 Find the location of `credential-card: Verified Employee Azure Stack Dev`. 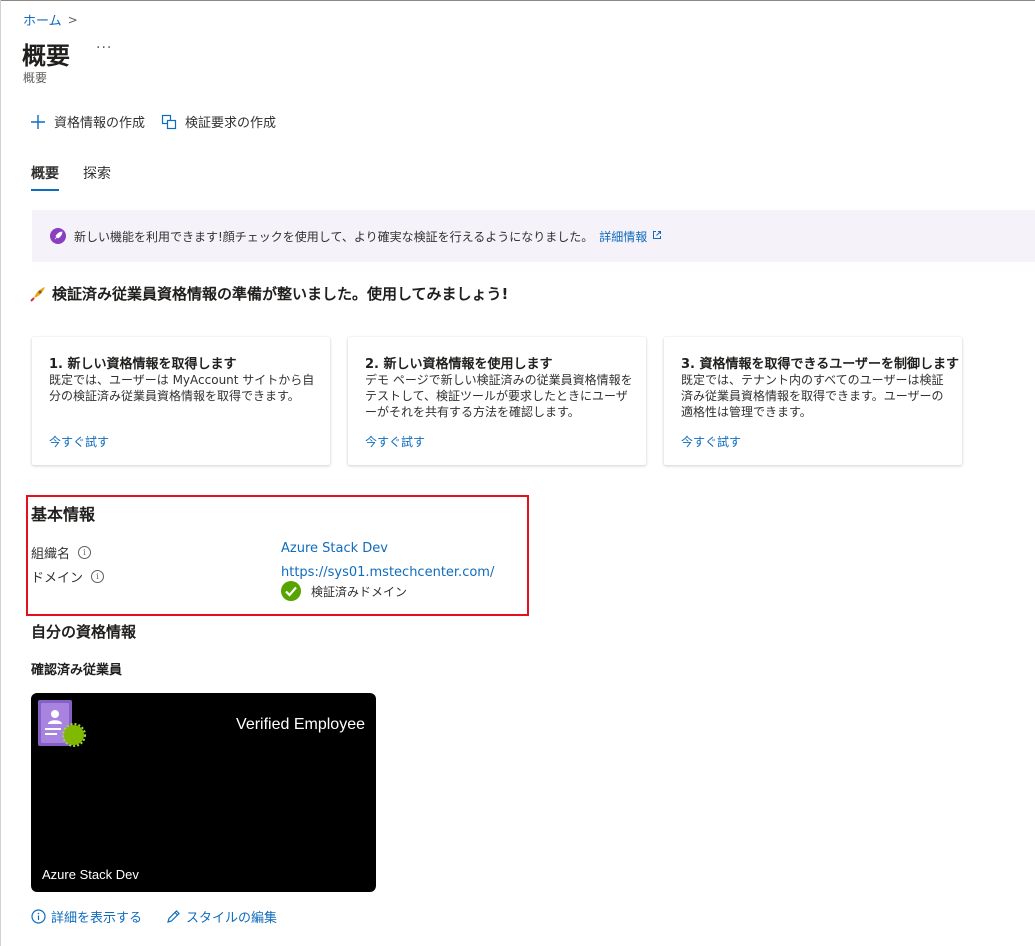

credential-card: Verified Employee Azure Stack Dev is located at coordinates (203, 792).